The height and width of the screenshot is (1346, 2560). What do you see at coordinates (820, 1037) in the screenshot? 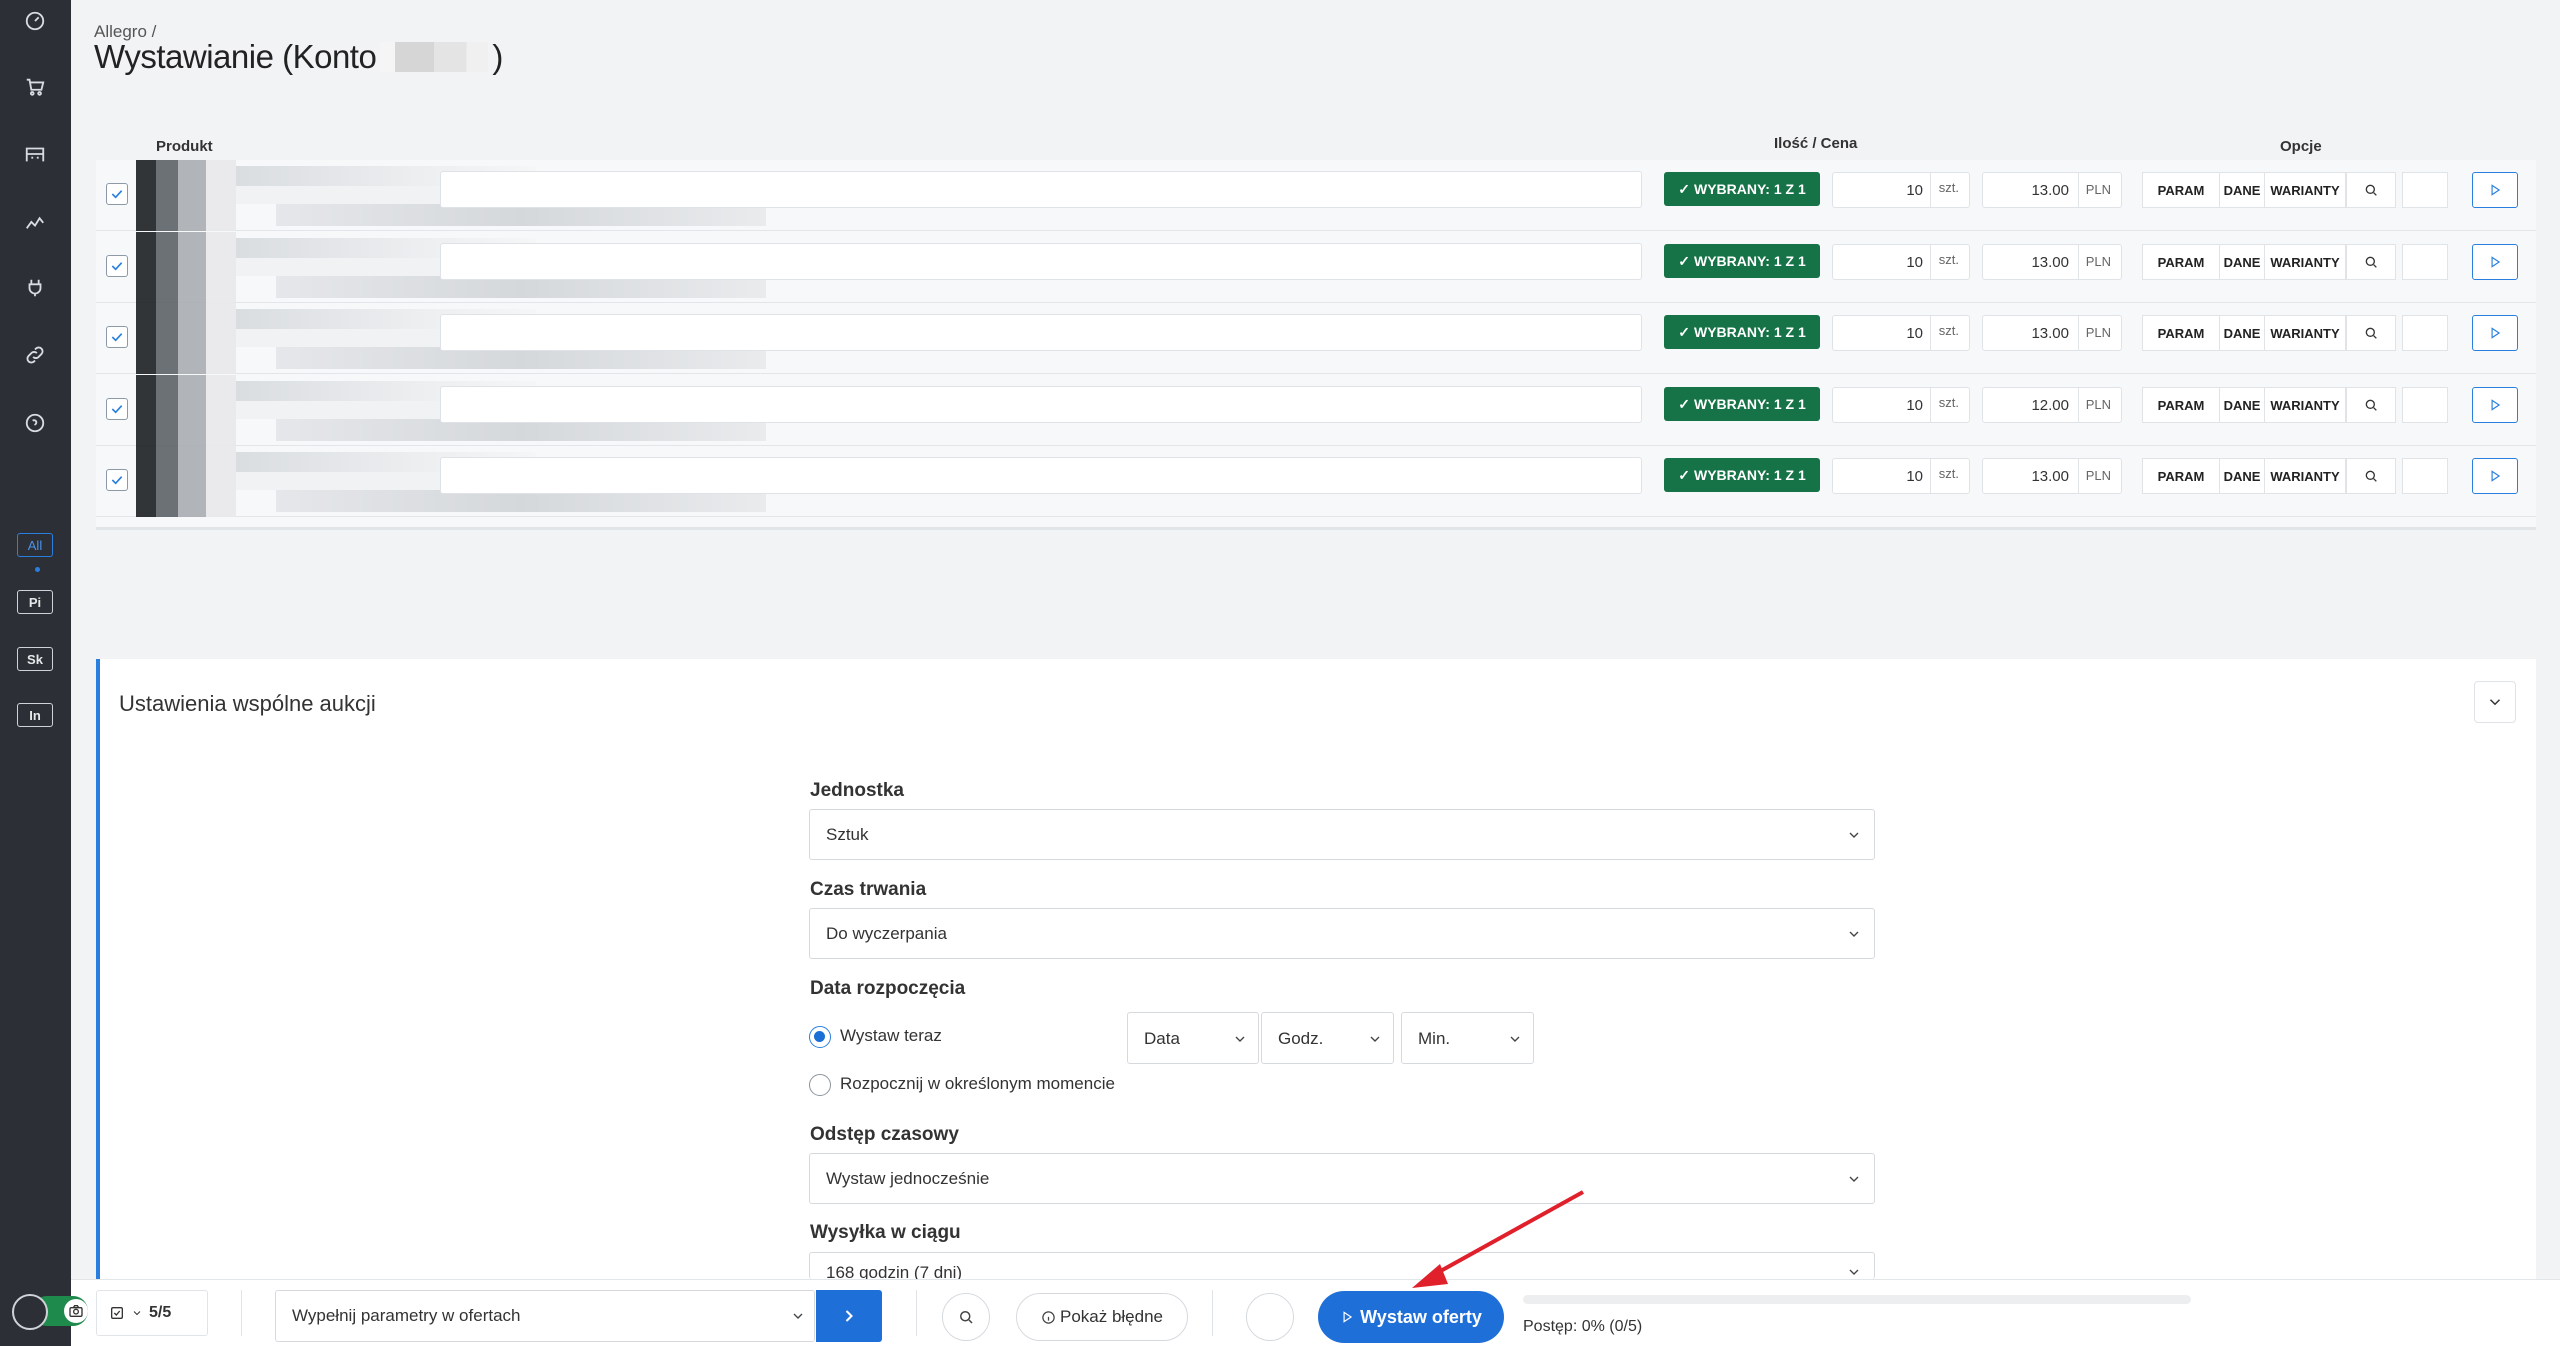
I see `radio-start-now` at bounding box center [820, 1037].